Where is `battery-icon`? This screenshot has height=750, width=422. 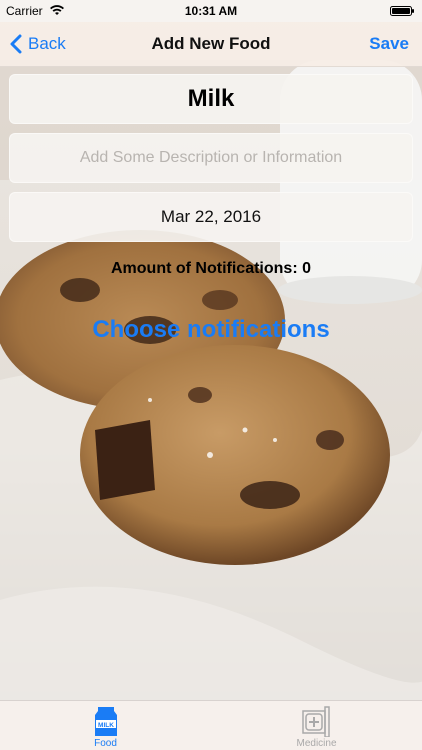 battery-icon is located at coordinates (402, 11).